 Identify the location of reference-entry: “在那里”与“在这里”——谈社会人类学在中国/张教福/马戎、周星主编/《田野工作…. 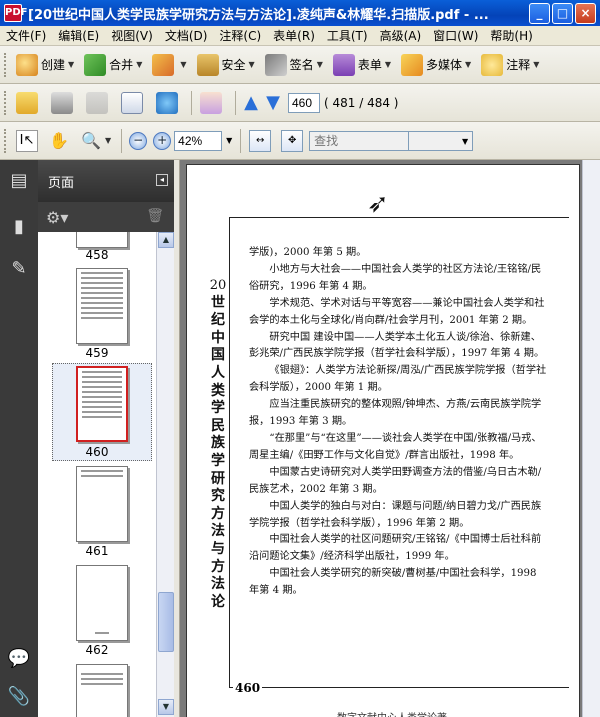
(395, 446).